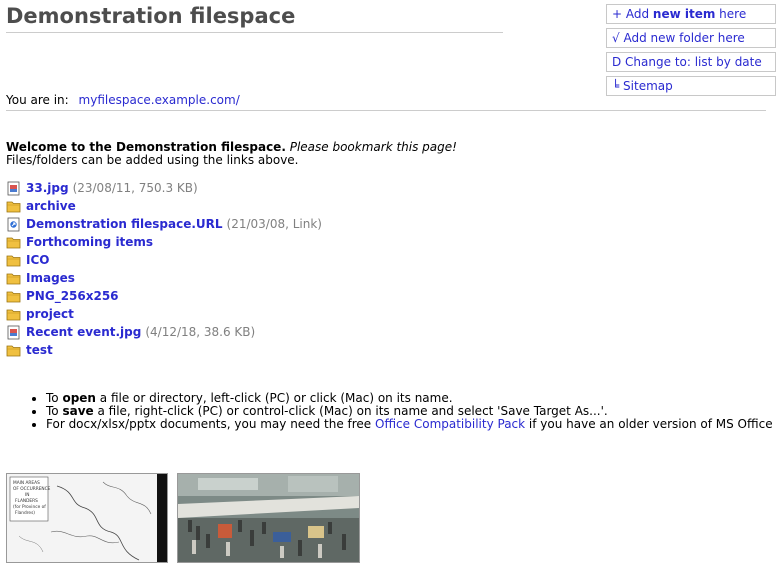 This screenshot has width=784, height=563. What do you see at coordinates (200, 332) in the screenshot?
I see `file-meta: (4/12/18, 38.6 KB)` at bounding box center [200, 332].